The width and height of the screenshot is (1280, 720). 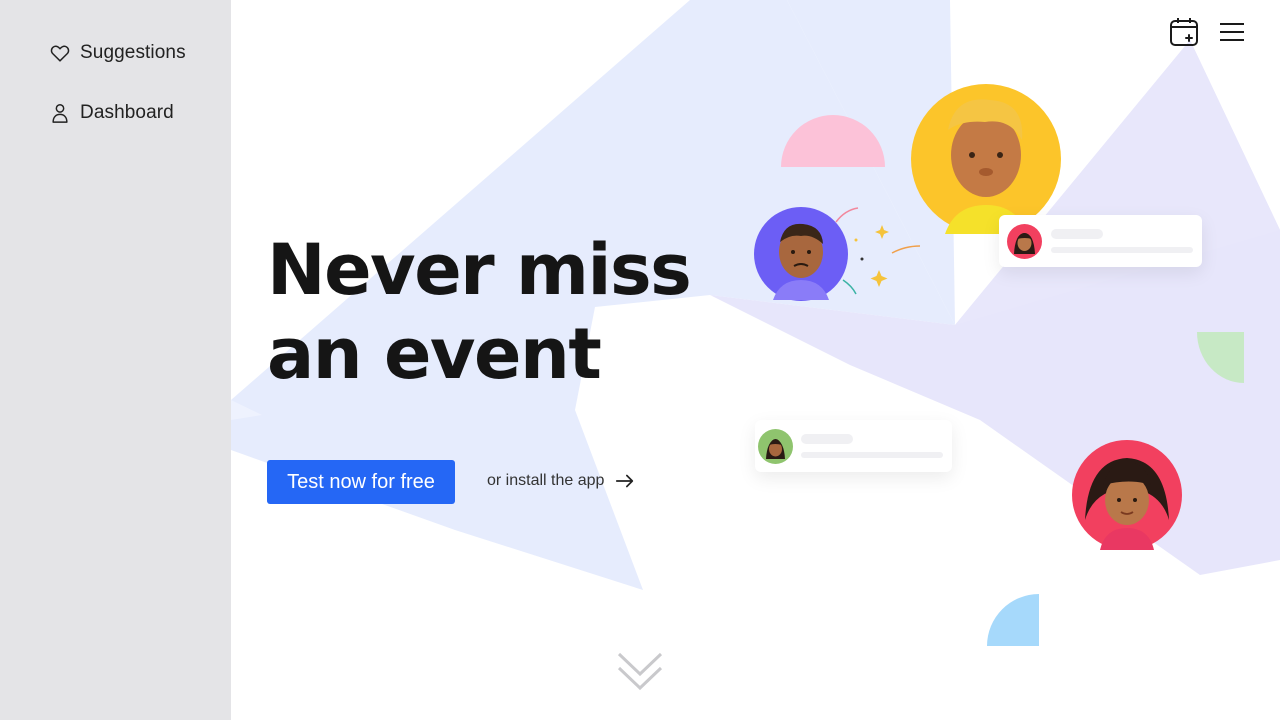 I want to click on sidebar-item-label: Suggestions, so click(x=133, y=52).